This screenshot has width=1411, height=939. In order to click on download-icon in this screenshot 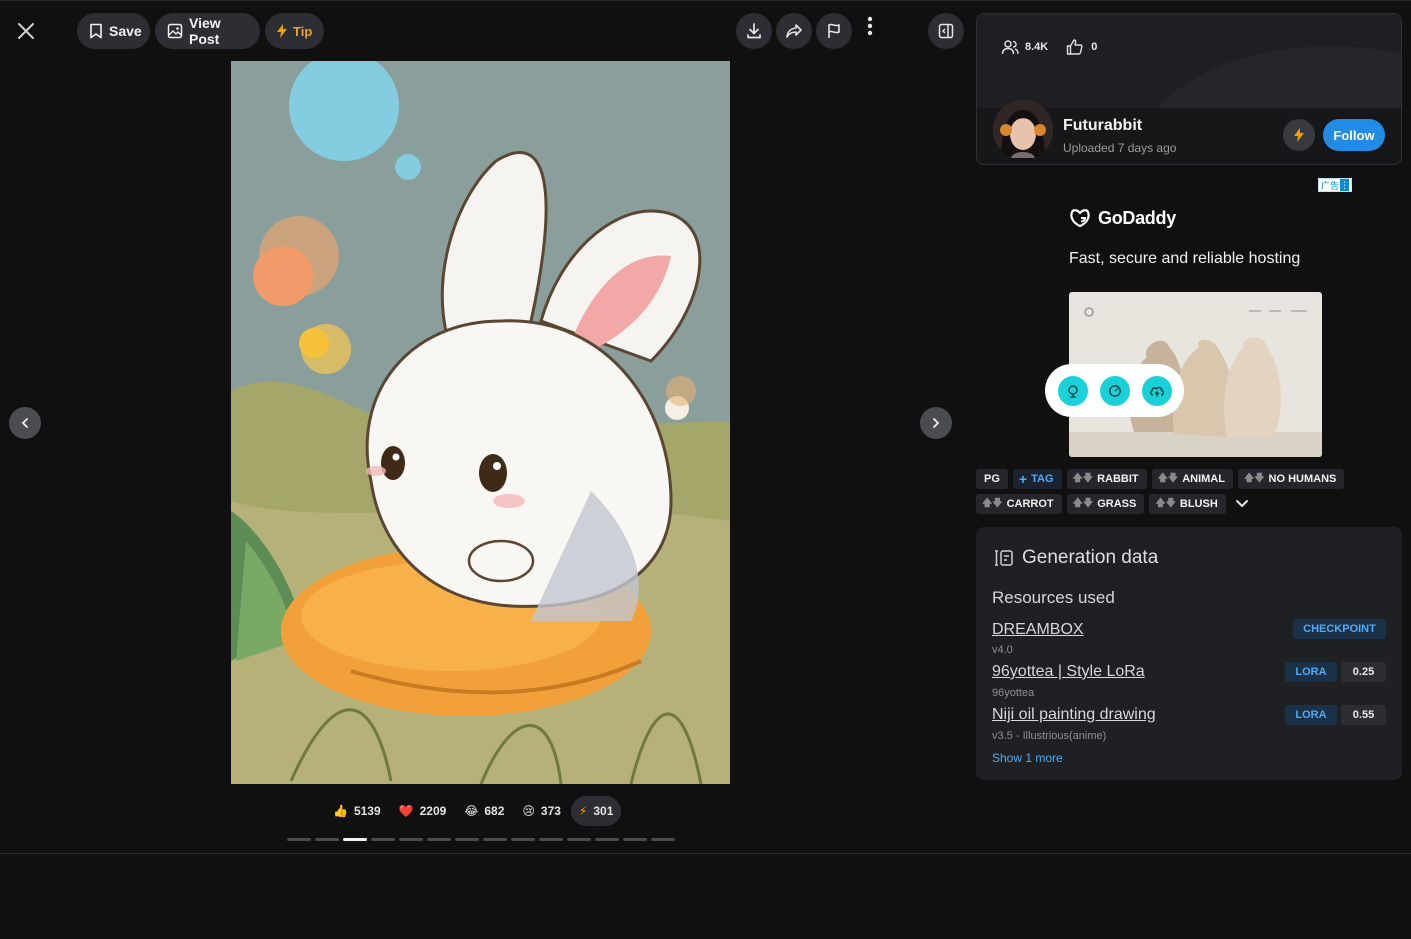, I will do `click(754, 31)`.